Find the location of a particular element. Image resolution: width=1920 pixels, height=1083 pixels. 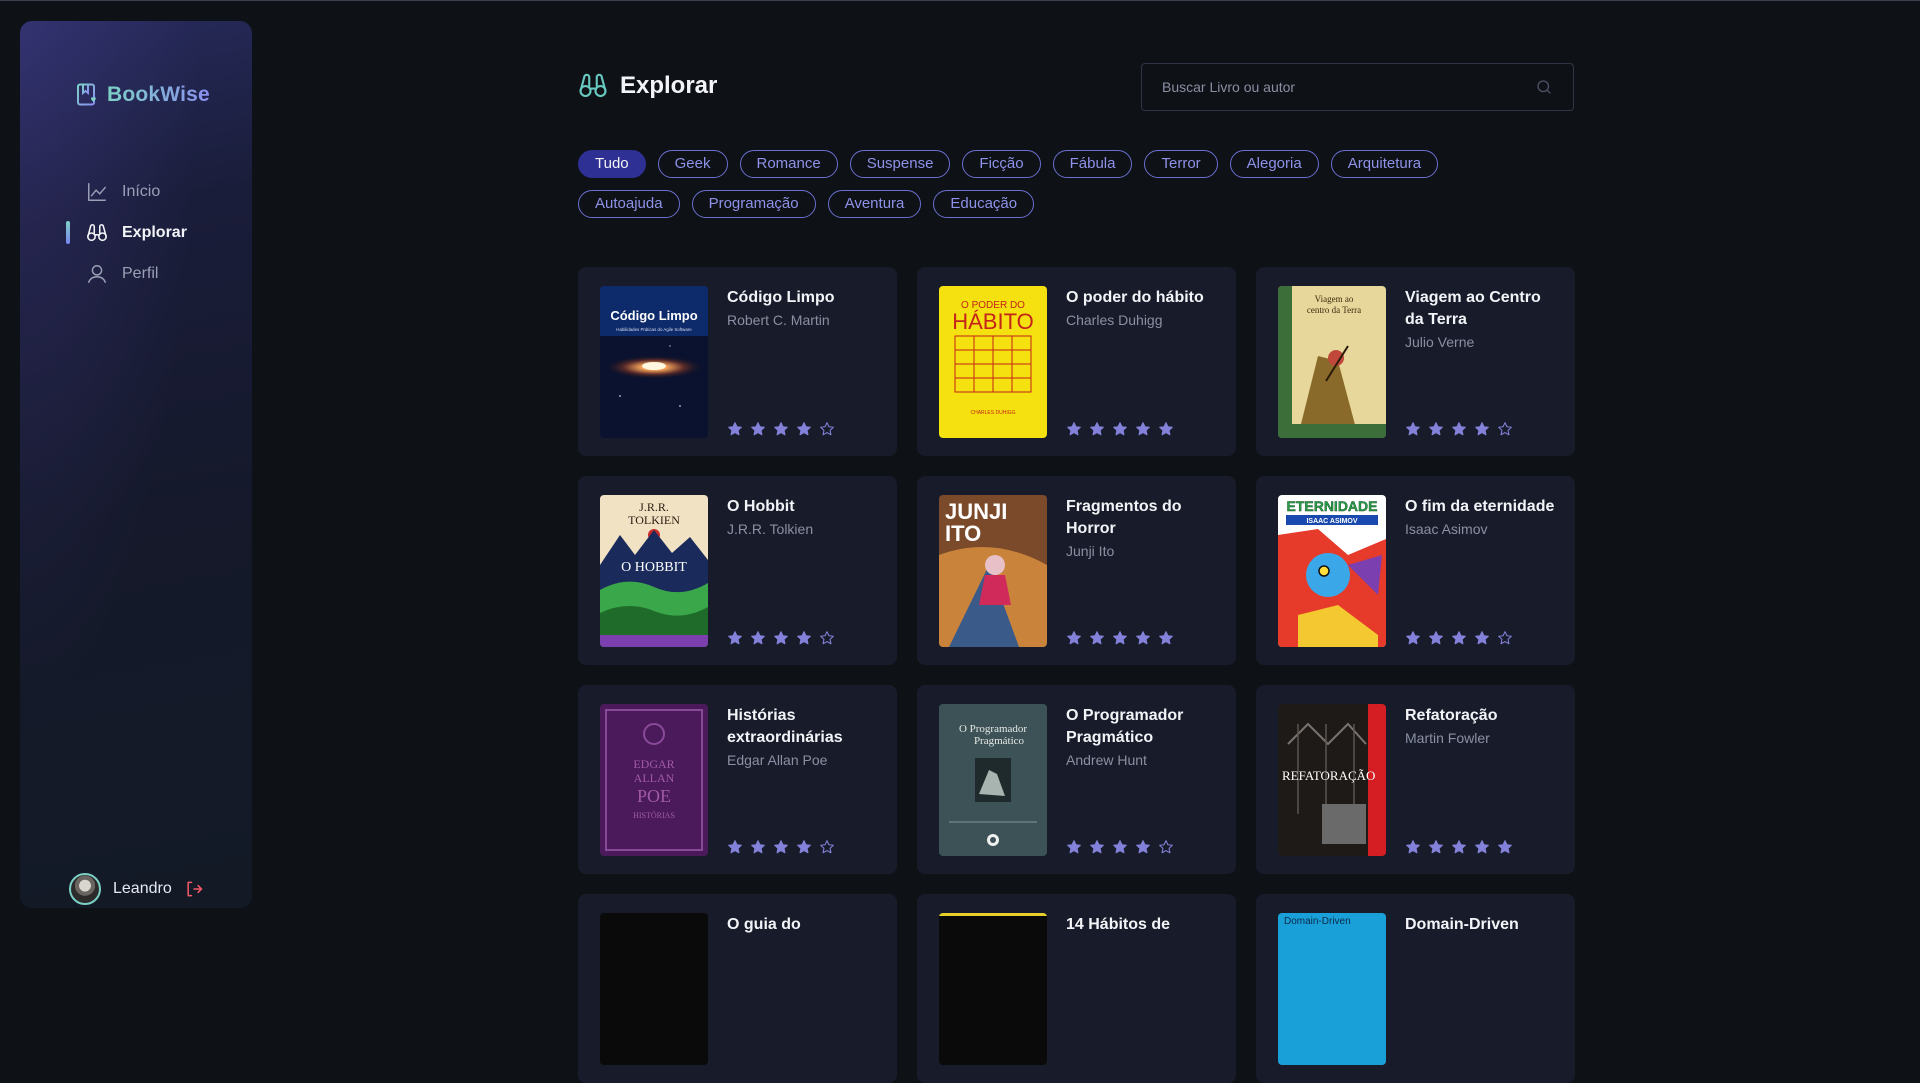

tag-arquitetura: Arquitetura is located at coordinates (1384, 164).